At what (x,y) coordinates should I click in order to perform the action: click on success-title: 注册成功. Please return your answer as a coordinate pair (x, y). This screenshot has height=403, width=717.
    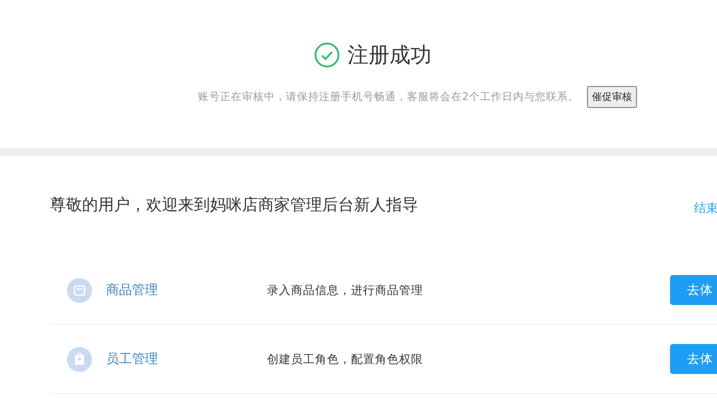
    Looking at the image, I should click on (390, 55).